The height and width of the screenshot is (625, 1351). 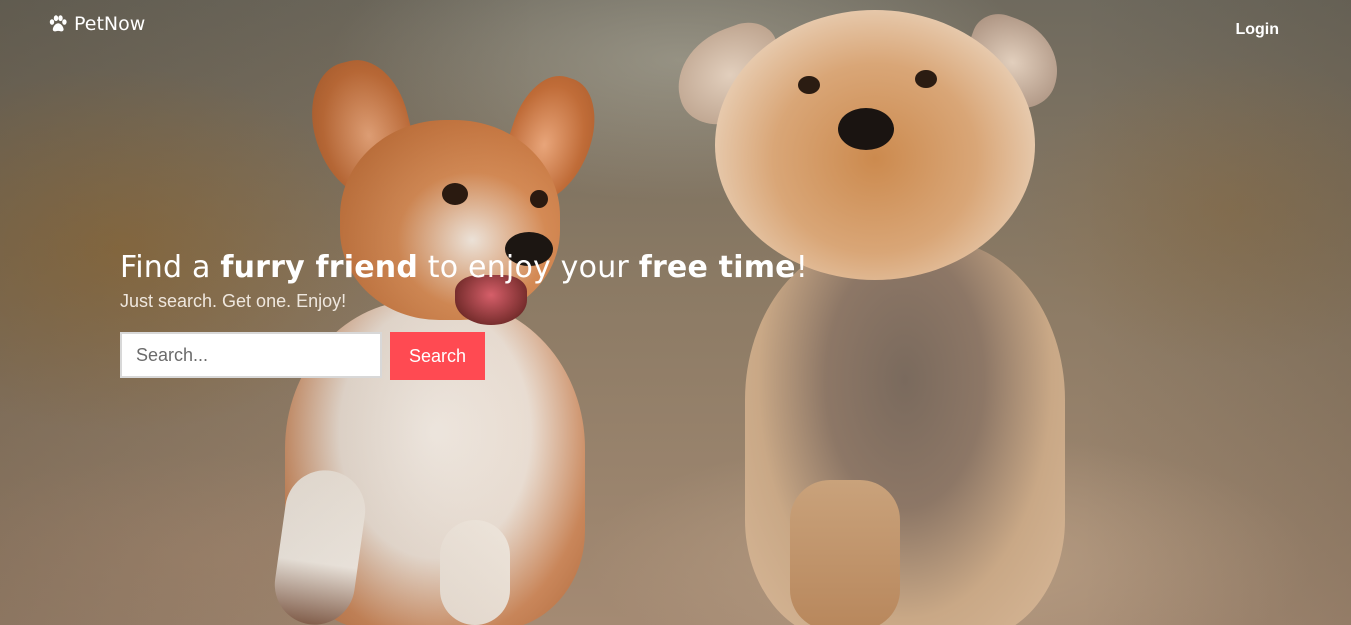 What do you see at coordinates (801, 267) in the screenshot?
I see `headline-text: !` at bounding box center [801, 267].